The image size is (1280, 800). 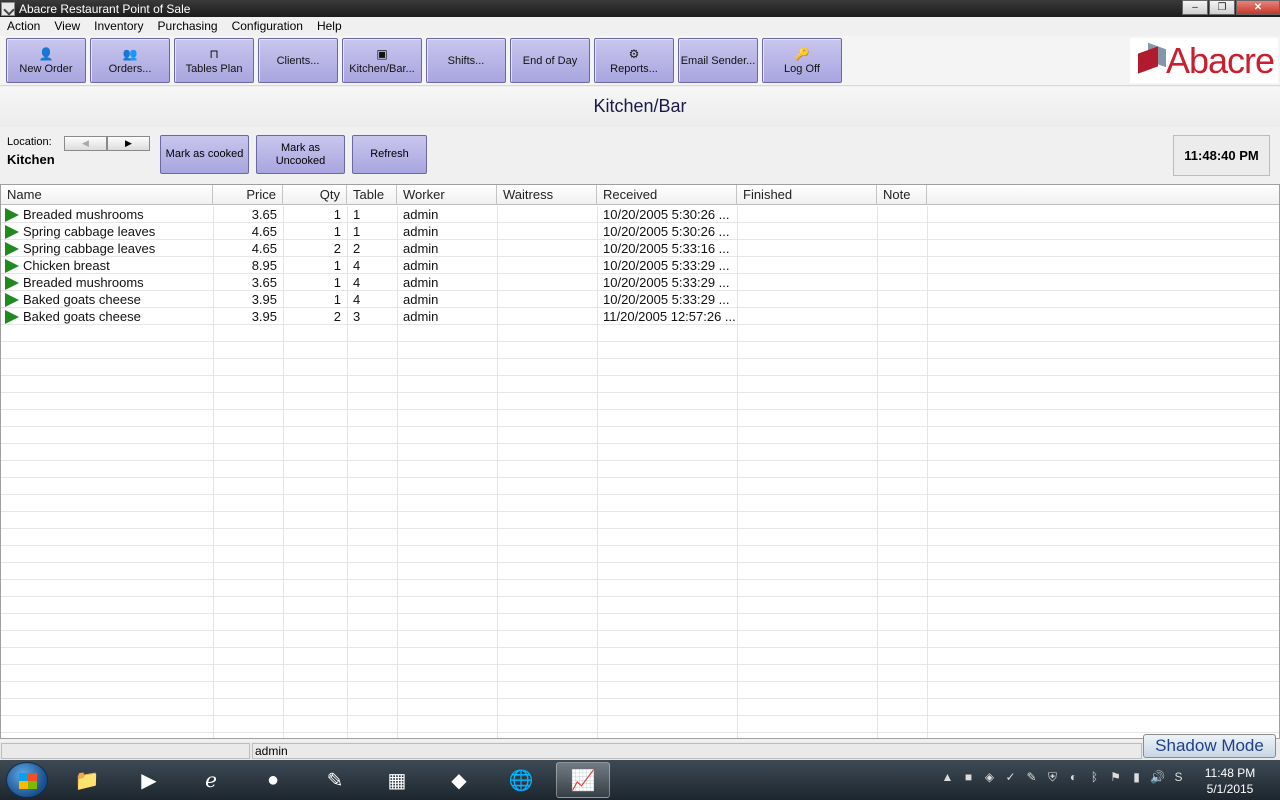 What do you see at coordinates (357, 282) in the screenshot?
I see `cell-table: 4` at bounding box center [357, 282].